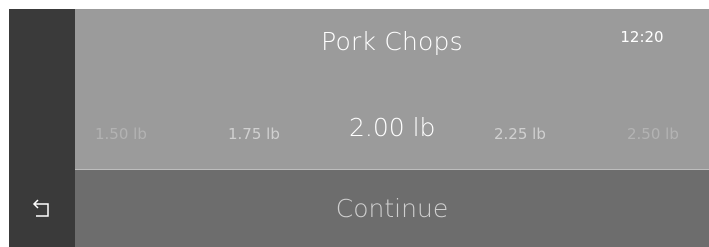 Image resolution: width=709 pixels, height=247 pixels. What do you see at coordinates (121, 134) in the screenshot?
I see `weight-option-label: 1.50 lb` at bounding box center [121, 134].